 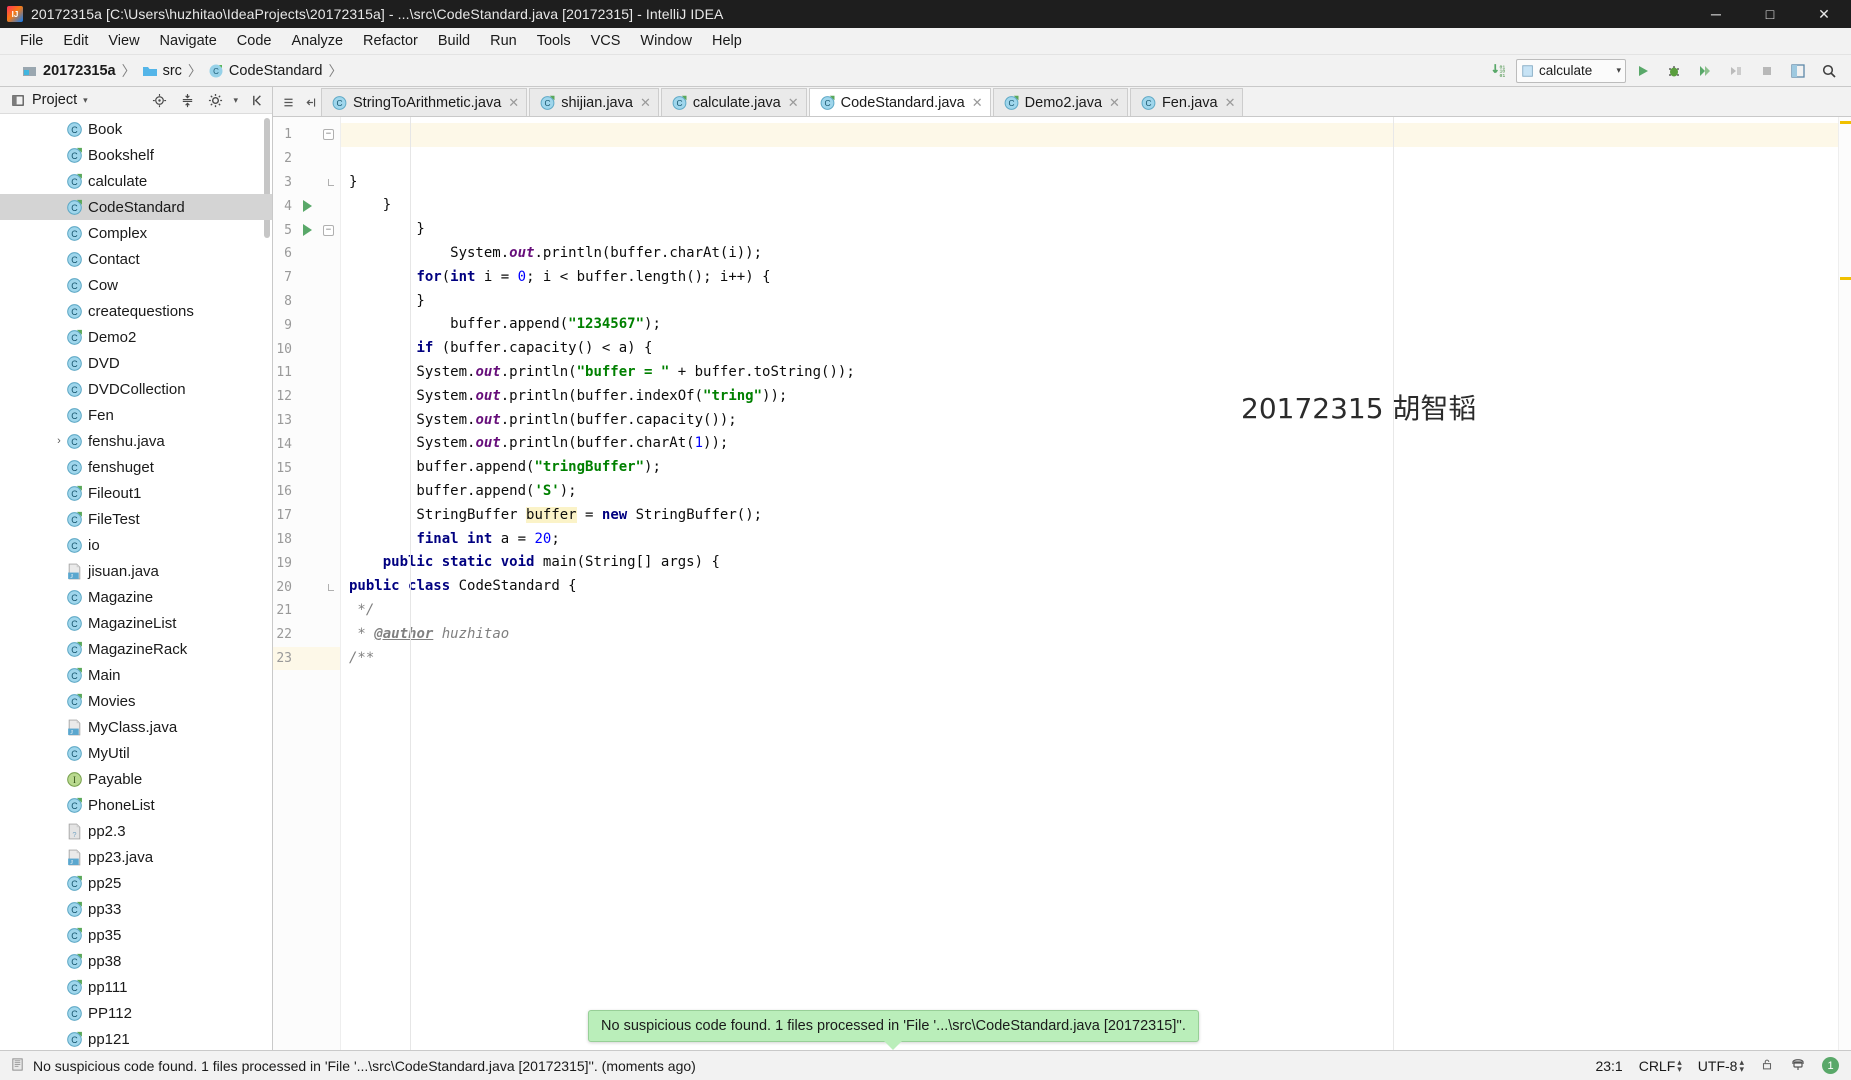 What do you see at coordinates (454, 41) in the screenshot?
I see `menu-build: Build` at bounding box center [454, 41].